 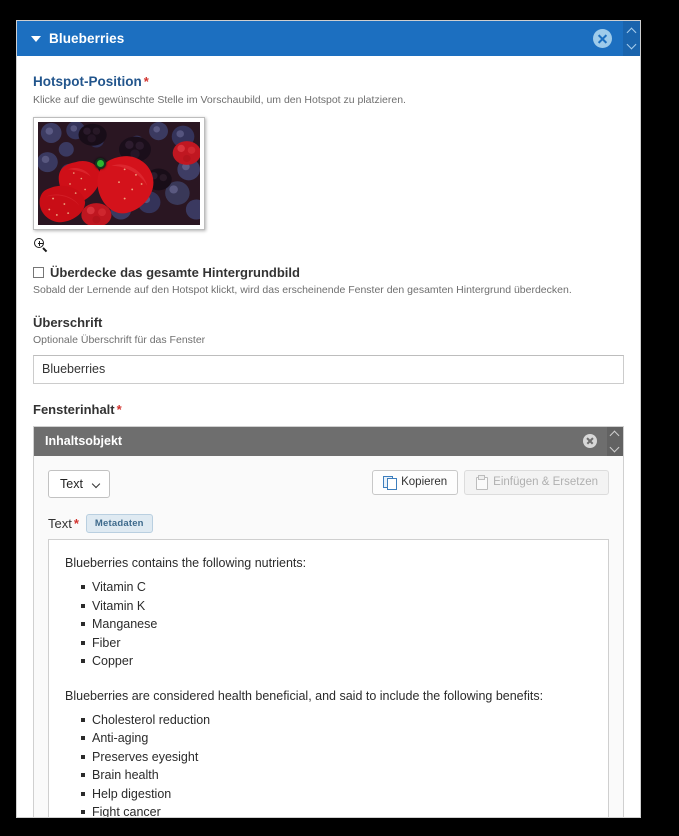 What do you see at coordinates (481, 482) in the screenshot?
I see `paste-icon` at bounding box center [481, 482].